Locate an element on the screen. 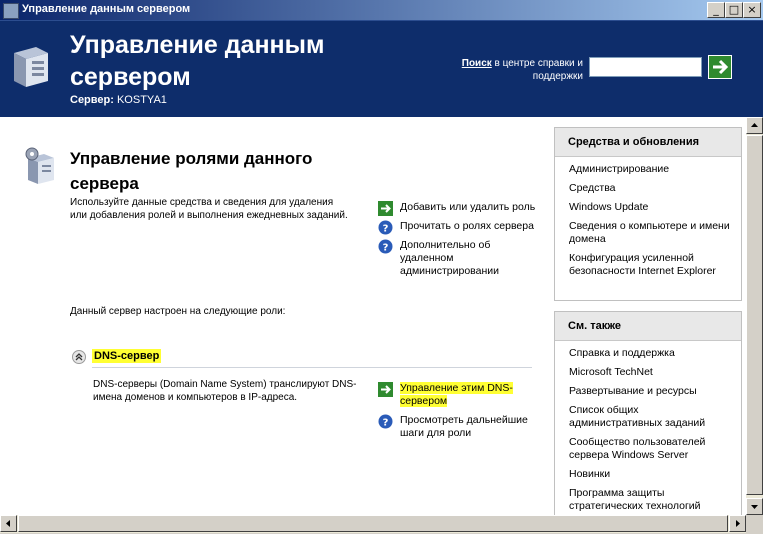 The height and width of the screenshot is (534, 763). manage-dns-server-link: Управление этим DNS-сервером is located at coordinates (460, 395).